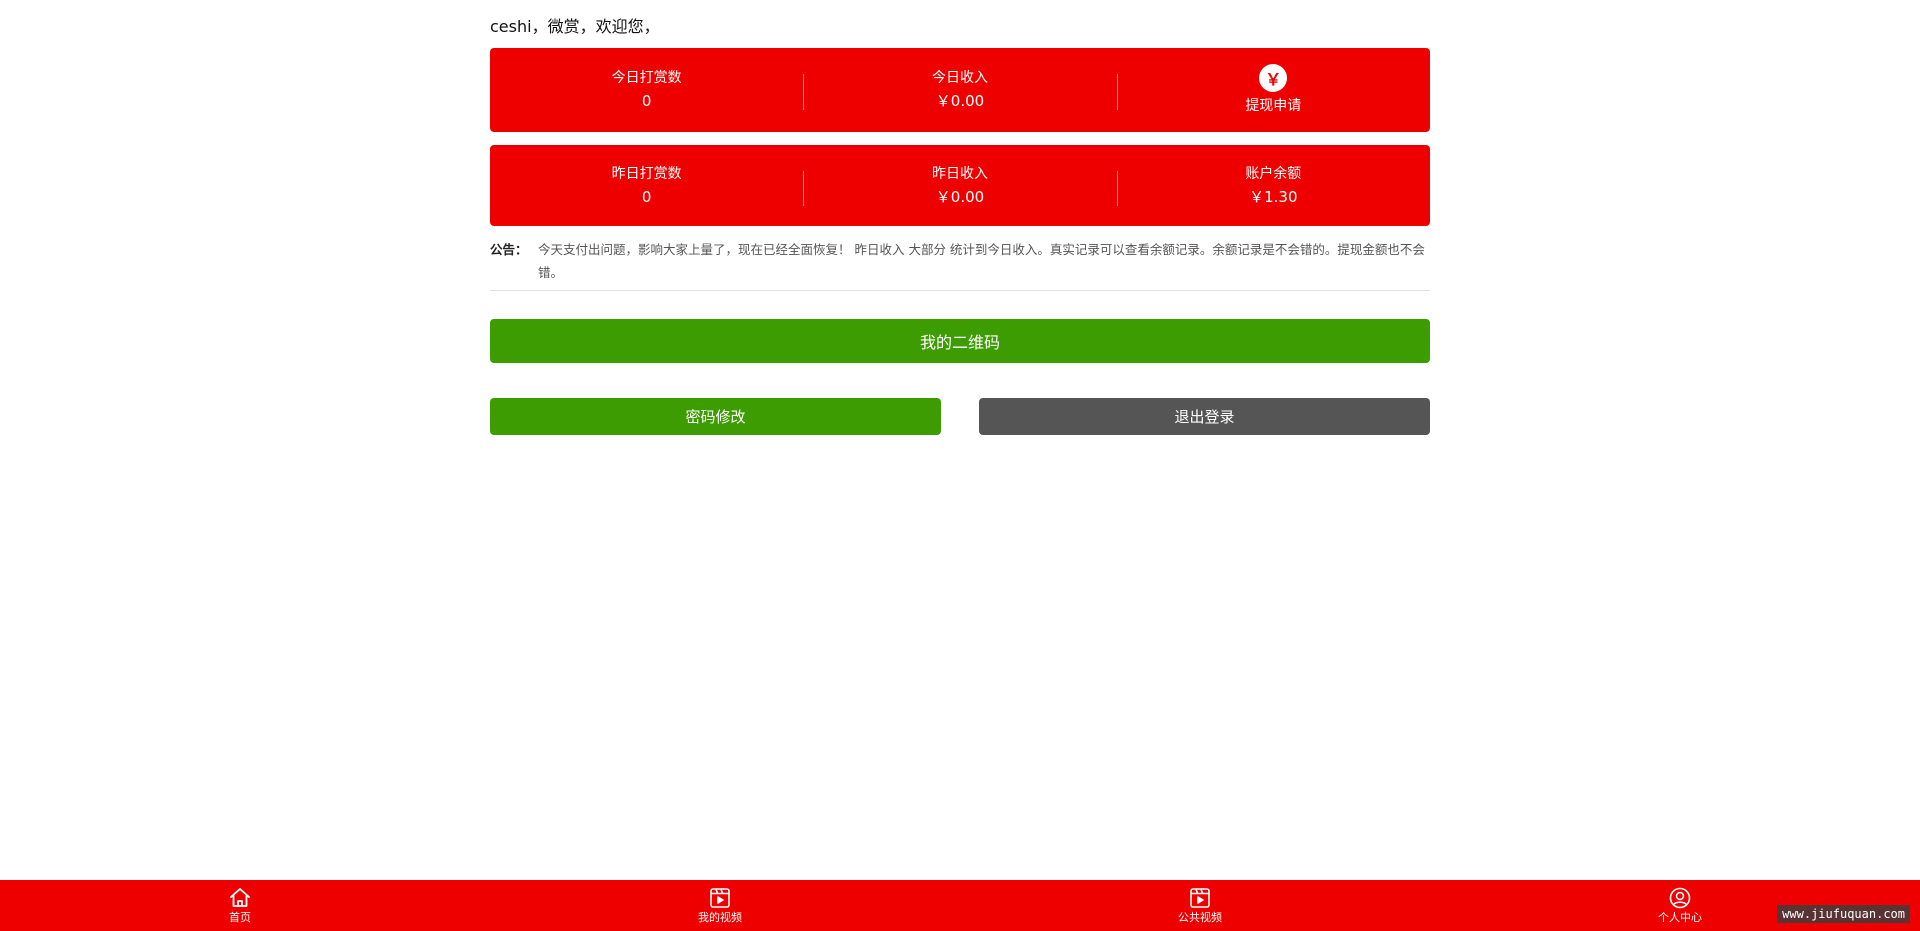  I want to click on account-balance-stat: 账户余额 ￥1.30, so click(1273, 185).